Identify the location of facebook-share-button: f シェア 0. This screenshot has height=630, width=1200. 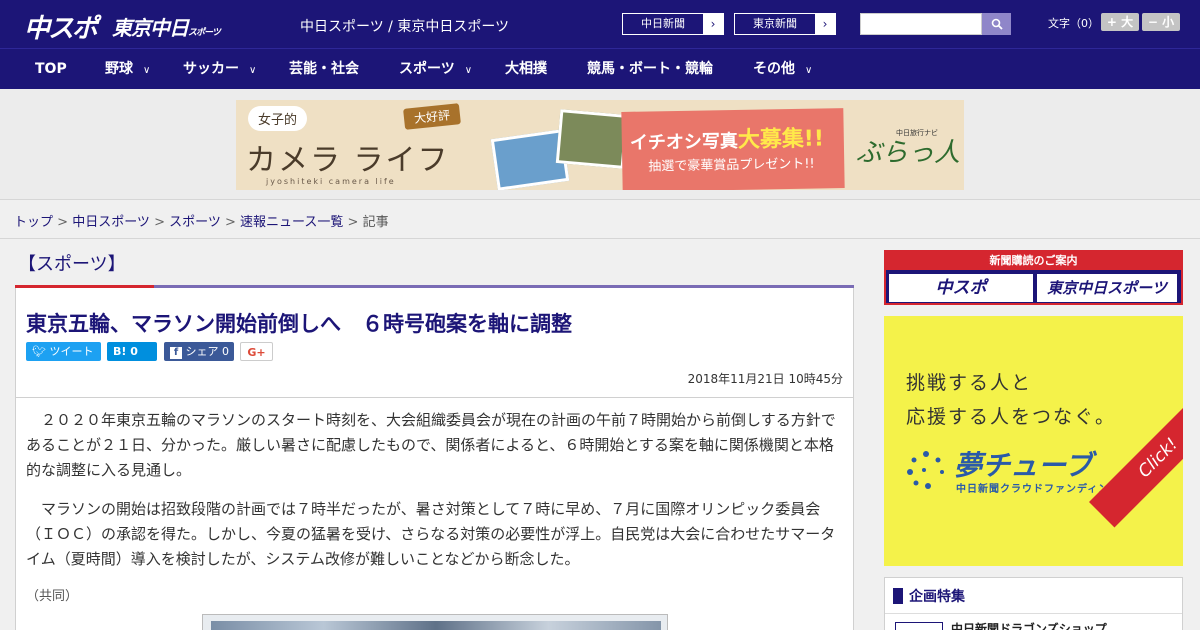
(199, 351).